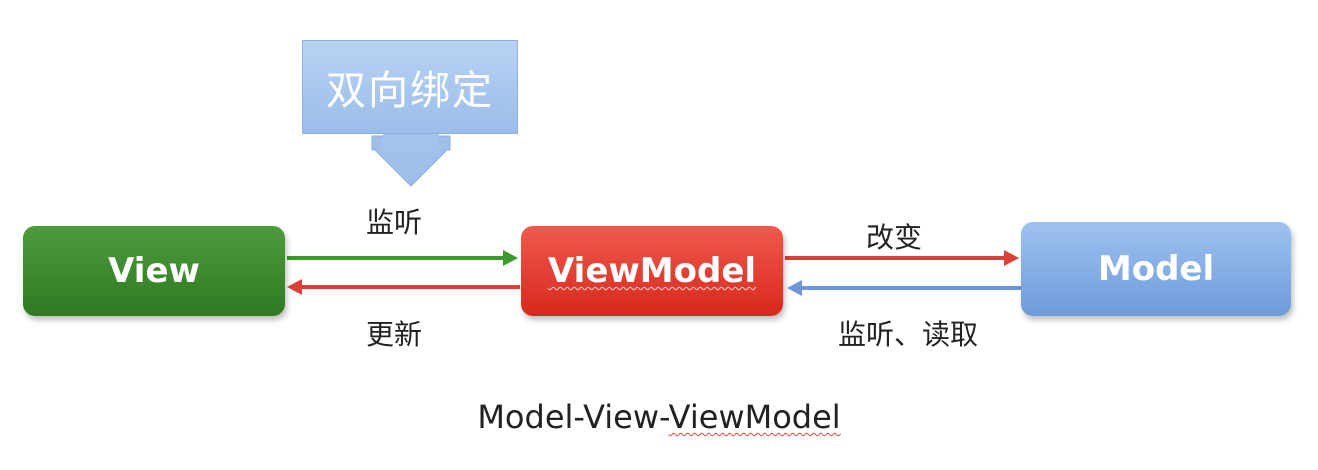 This screenshot has width=1318, height=470. I want to click on diagram-caption: Model-View-ViewModel, so click(659, 417).